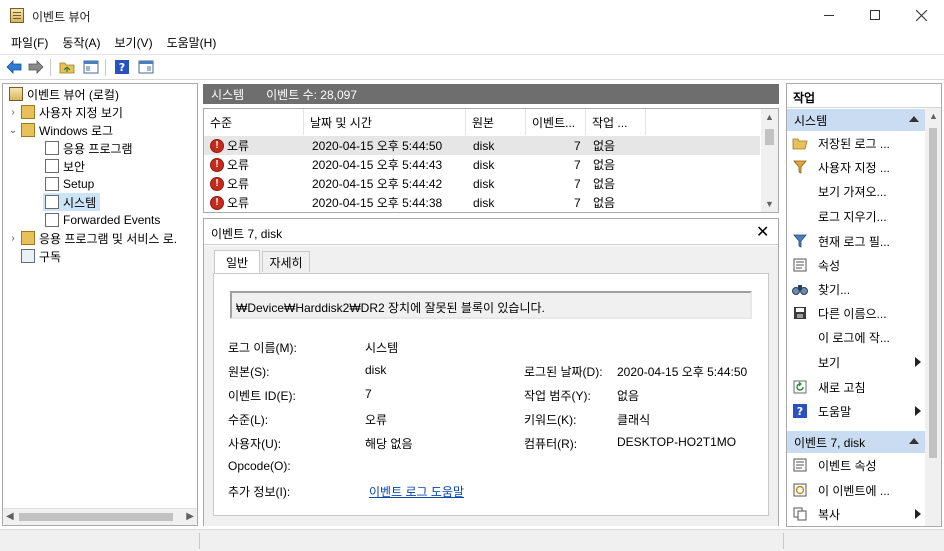 The image size is (944, 551). Describe the element at coordinates (74, 166) in the screenshot. I see `tree-log-label: 보안` at that location.